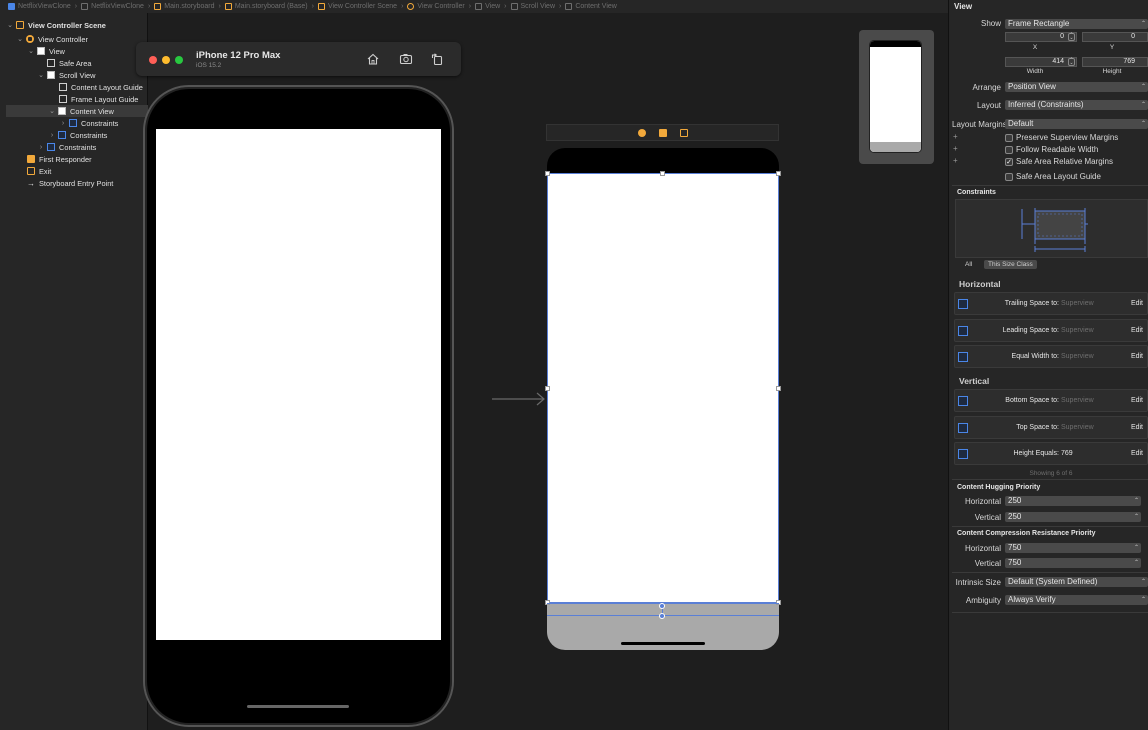 The image size is (1148, 730). I want to click on house-icon, so click(373, 59).